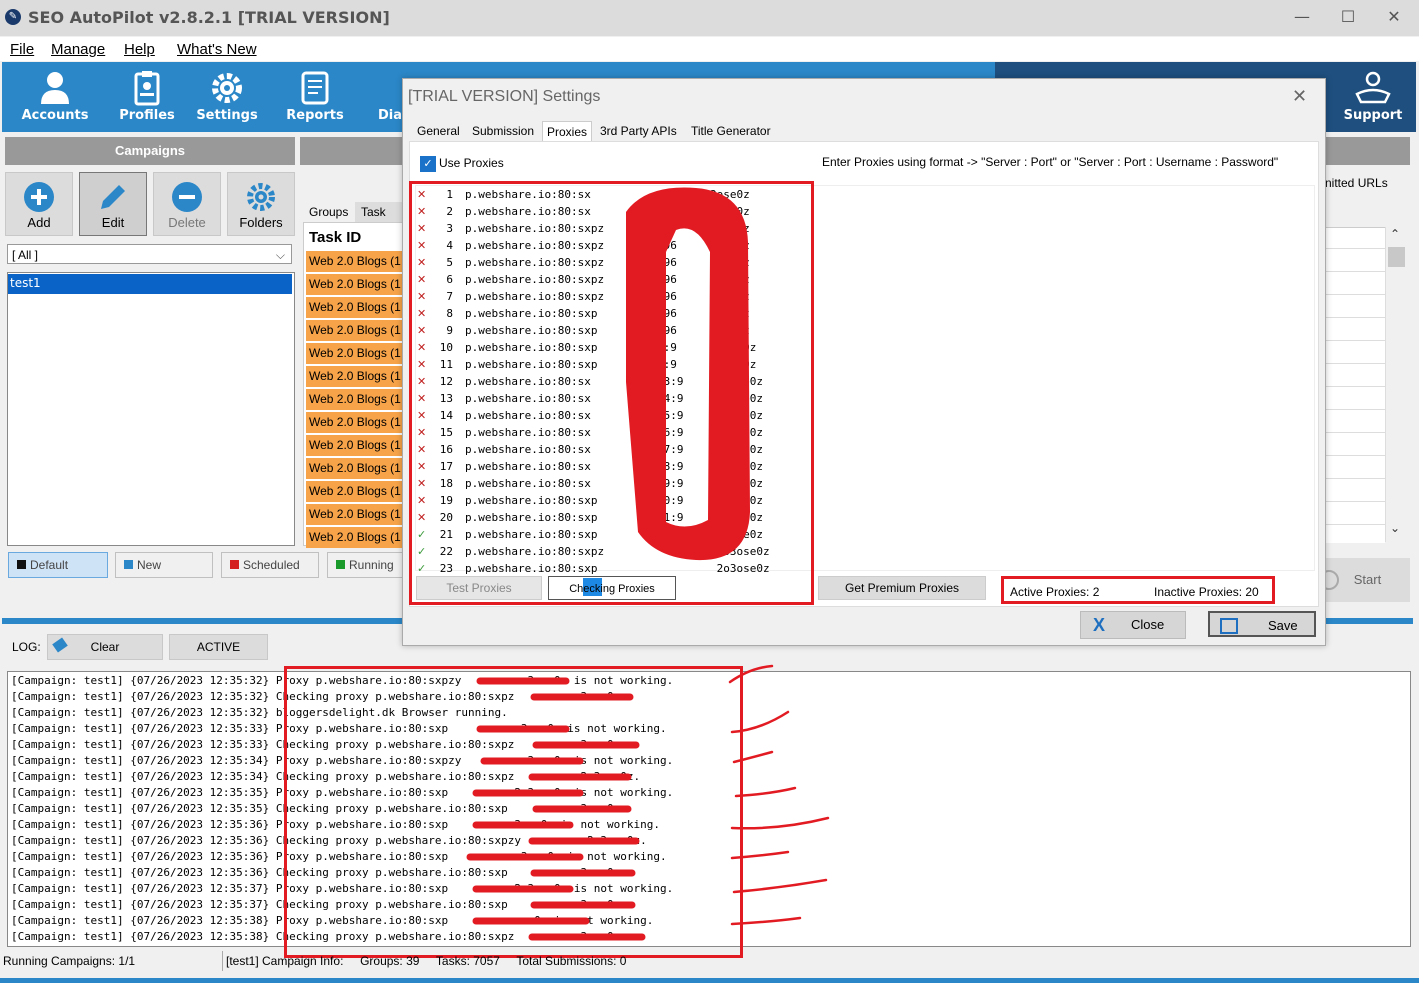  Describe the element at coordinates (128, 564) in the screenshot. I see `new-status-icon` at that location.